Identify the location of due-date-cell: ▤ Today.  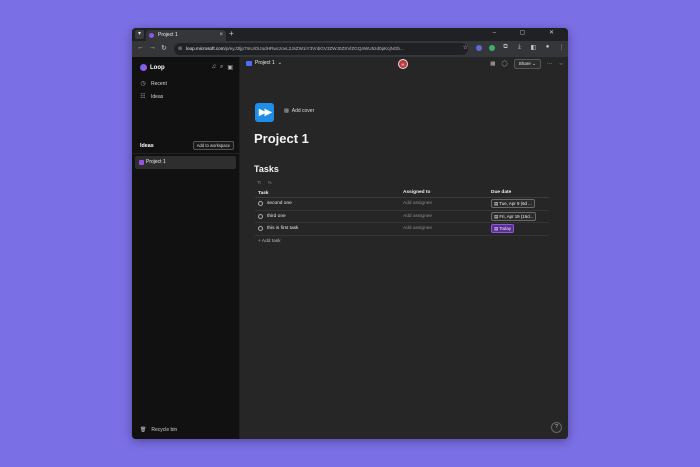
(520, 229).